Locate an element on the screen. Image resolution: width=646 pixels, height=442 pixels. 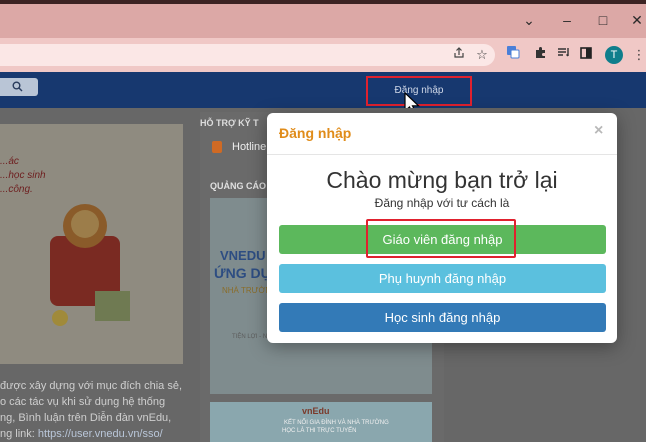
highlight-box is located at coordinates (441, 238).